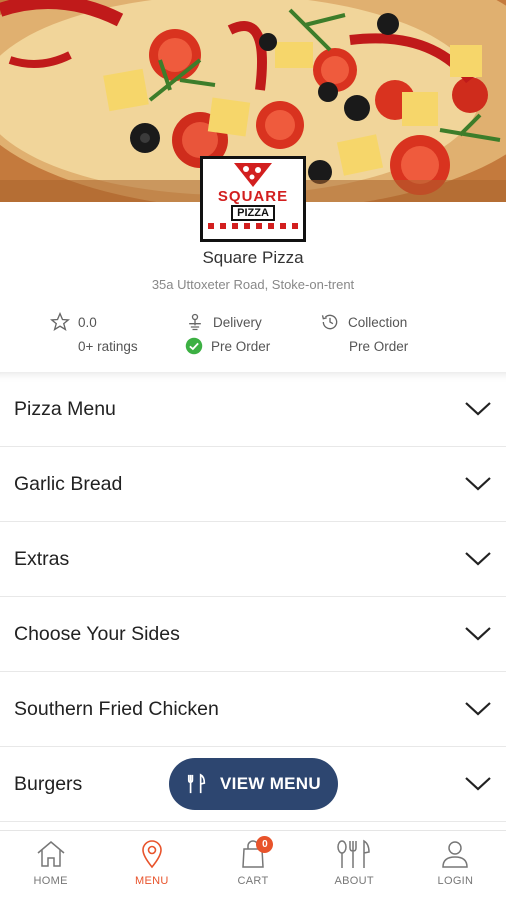 This screenshot has width=506, height=900. Describe the element at coordinates (97, 633) in the screenshot. I see `menu-category-label: Choose Your Sides` at that location.